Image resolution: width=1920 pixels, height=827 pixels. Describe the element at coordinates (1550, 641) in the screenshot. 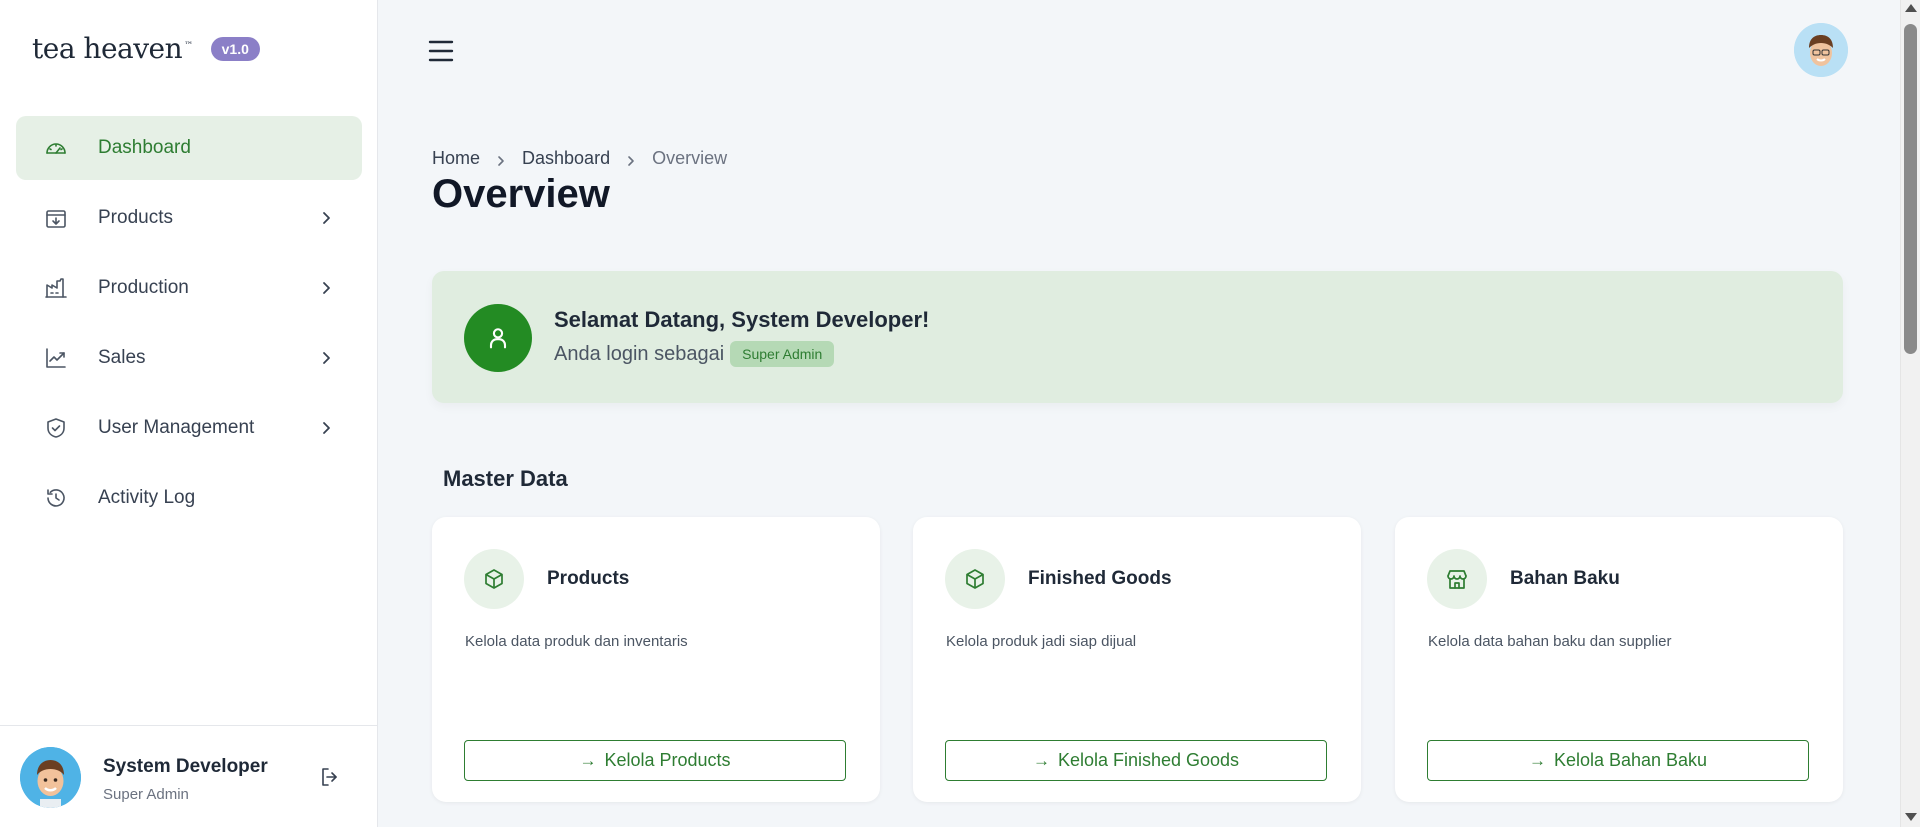

I see `card-description: Kelola data bahan baku dan supplier` at that location.